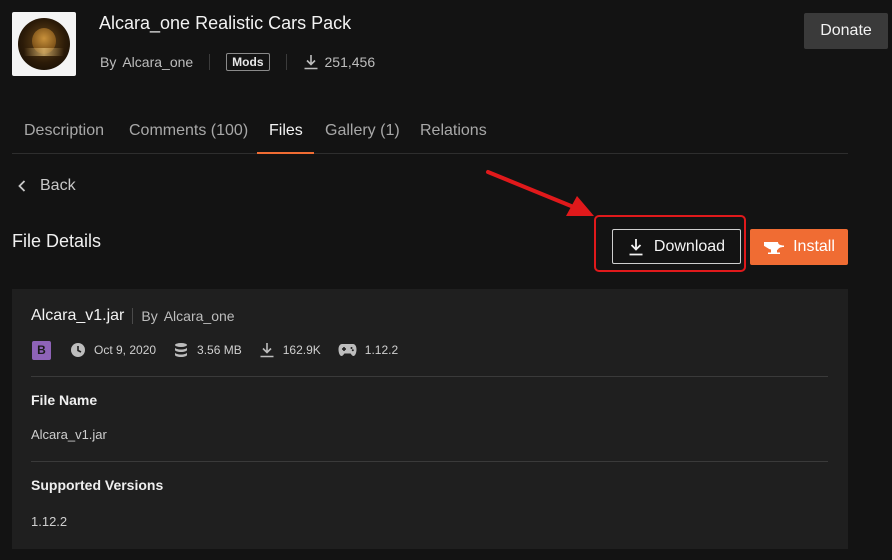  I want to click on file-size-value: 3.56 MB, so click(219, 350).